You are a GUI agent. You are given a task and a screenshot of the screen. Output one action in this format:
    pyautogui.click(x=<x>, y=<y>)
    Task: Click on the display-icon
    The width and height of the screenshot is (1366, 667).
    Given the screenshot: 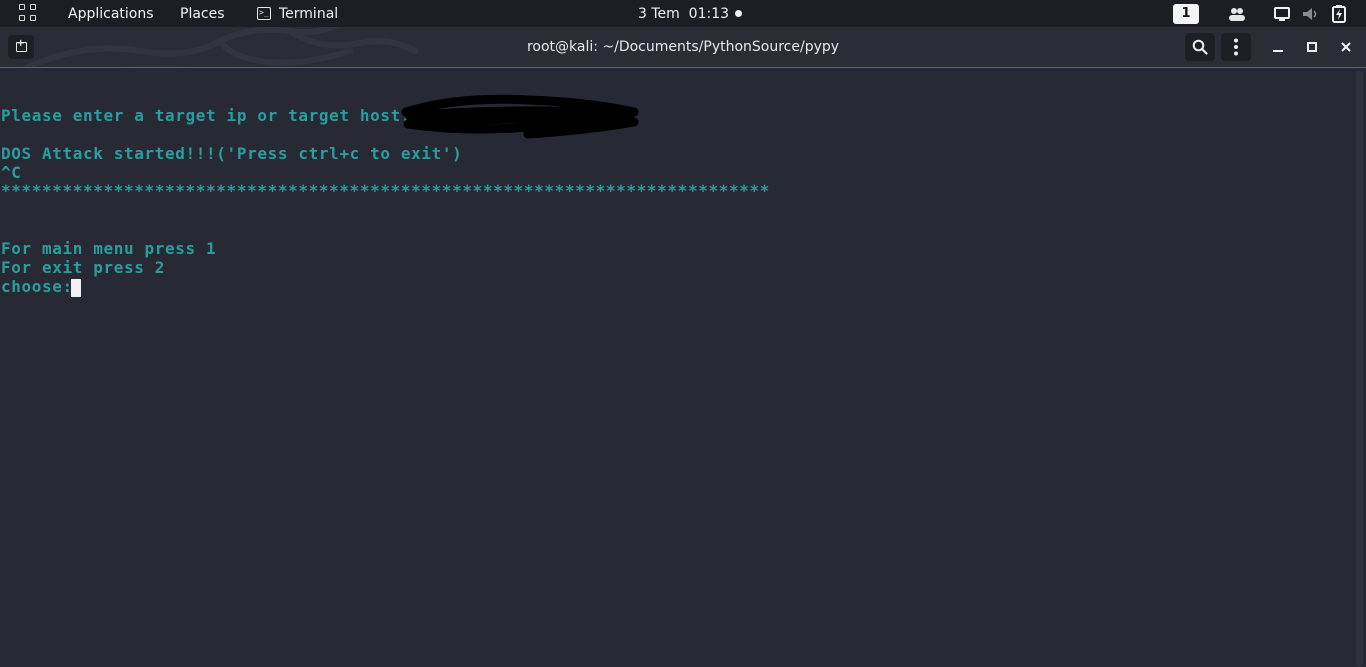 What is the action you would take?
    pyautogui.click(x=1282, y=13)
    